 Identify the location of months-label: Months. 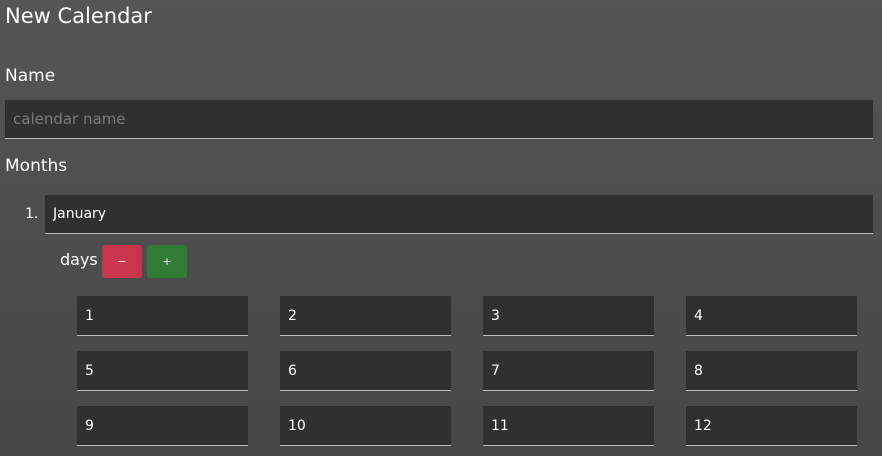
(36, 166).